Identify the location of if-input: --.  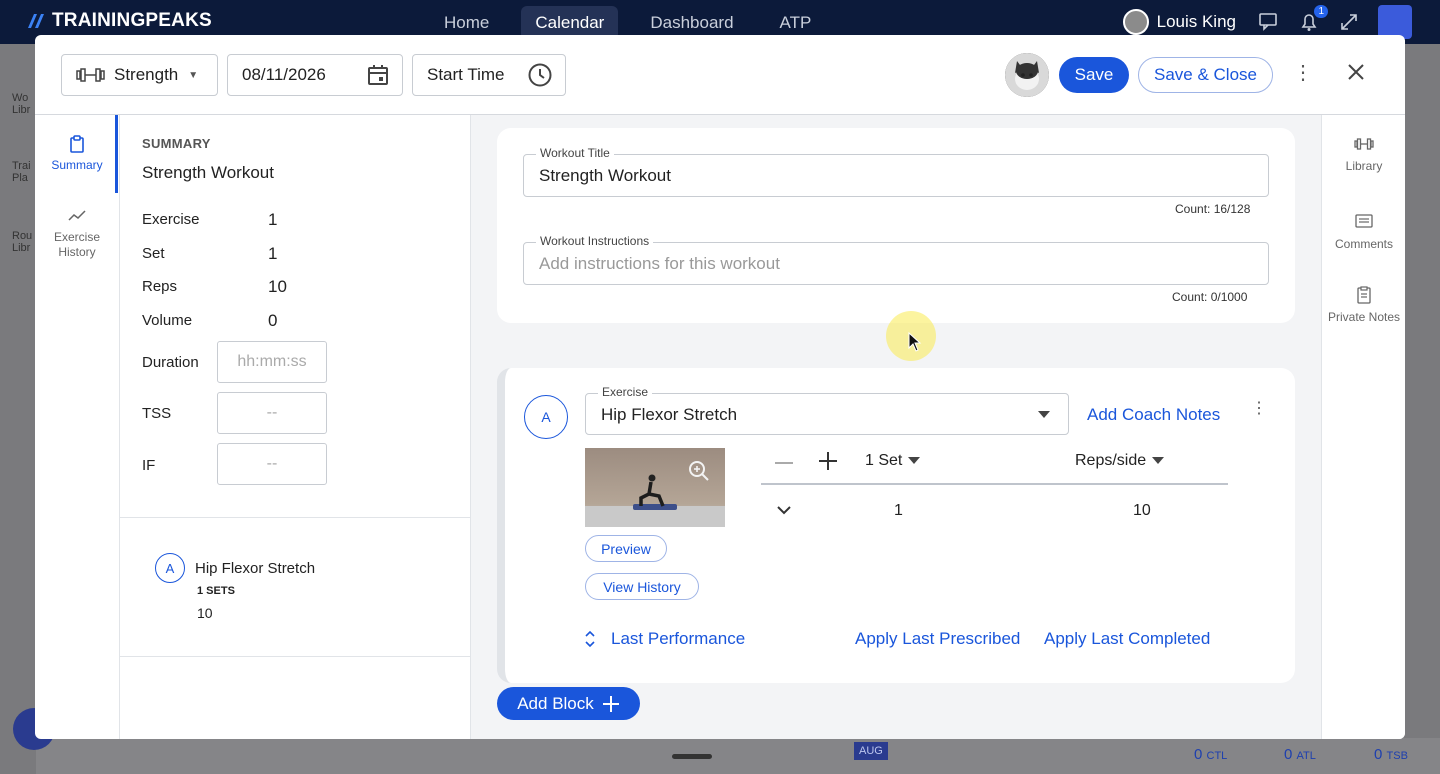
(272, 464).